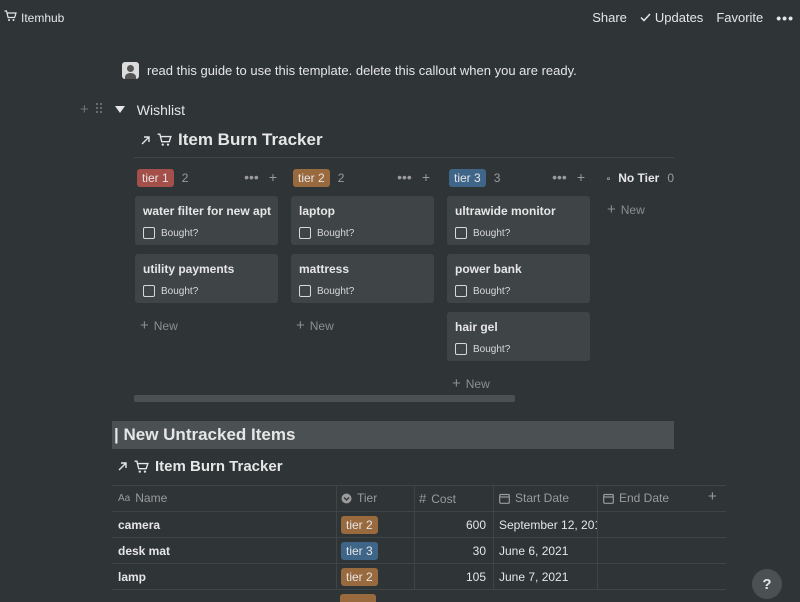 The image size is (800, 602). I want to click on drag-handle-icon, so click(99, 109).